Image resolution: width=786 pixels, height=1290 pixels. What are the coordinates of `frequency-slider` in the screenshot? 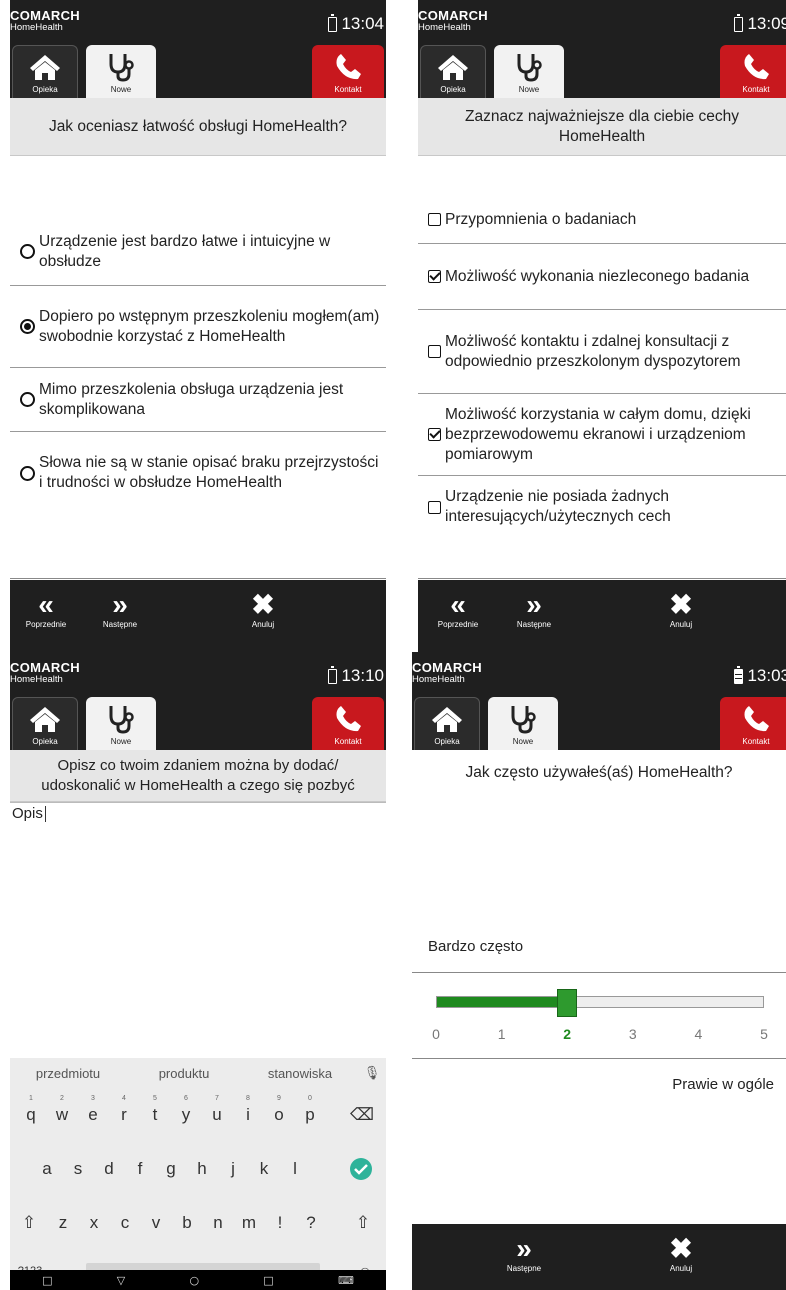 It's located at (600, 1003).